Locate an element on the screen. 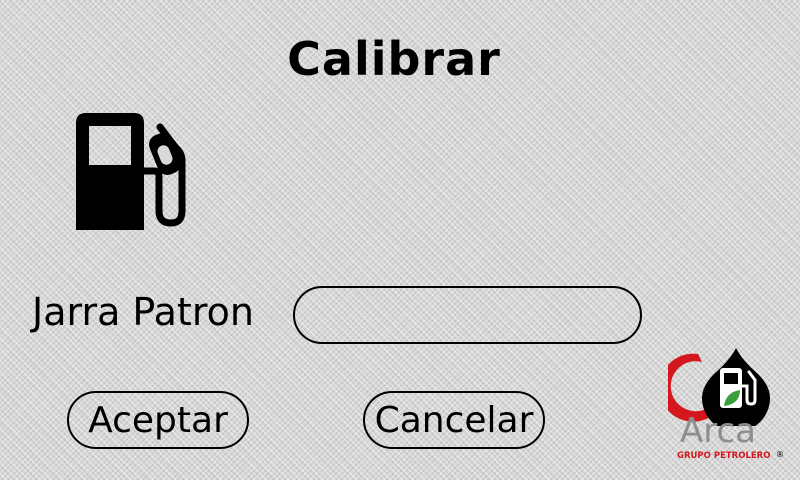  arca-logo: Arca GRUPO PETROLERO ® is located at coordinates (728, 407).